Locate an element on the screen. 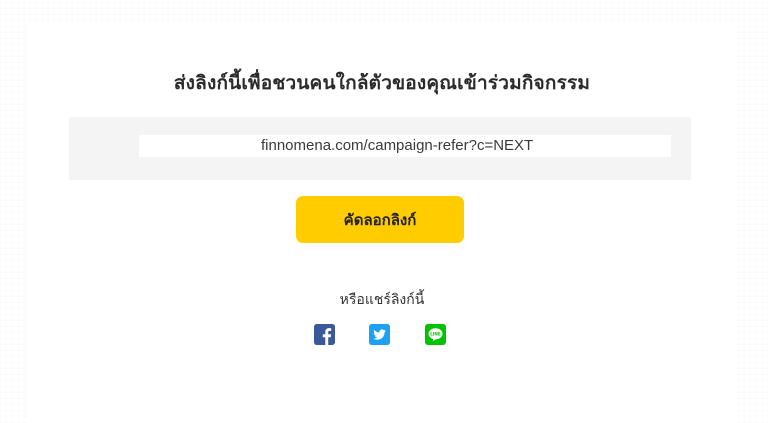  facebook-icon is located at coordinates (324, 334).